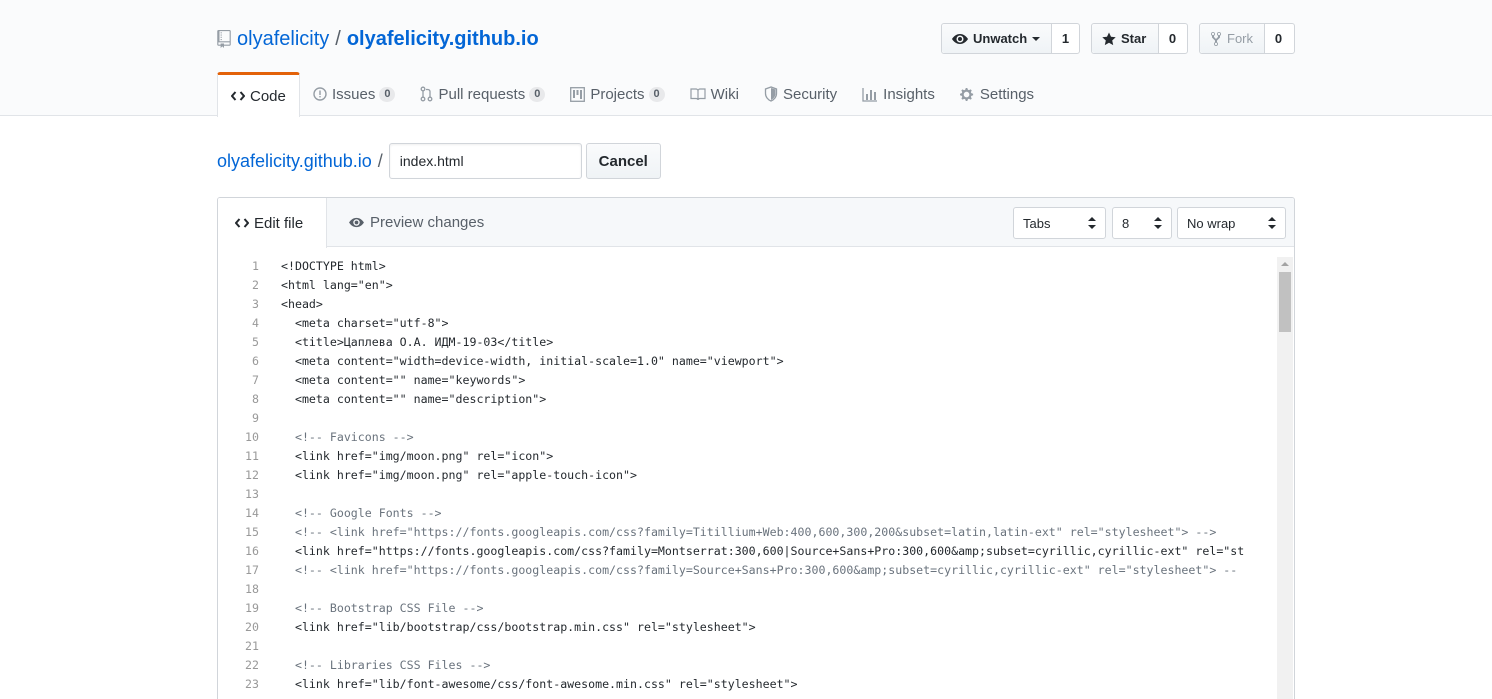  I want to click on tab-issues-label: Issues, so click(354, 94).